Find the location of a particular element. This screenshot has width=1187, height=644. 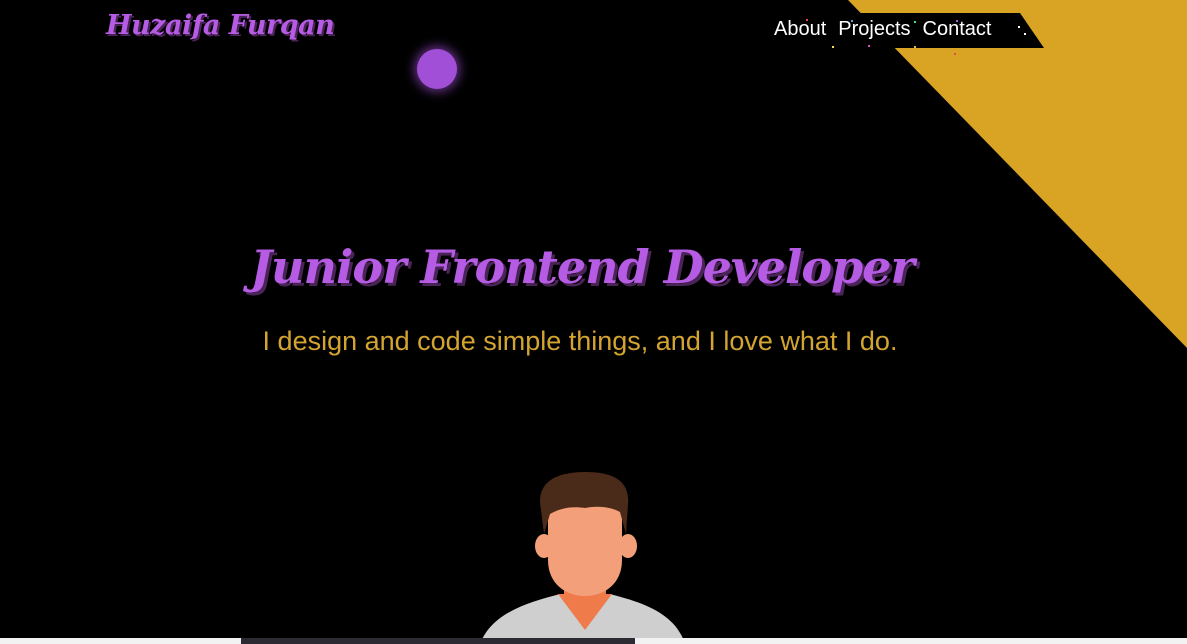

developer-avatar-icon is located at coordinates (582, 558).